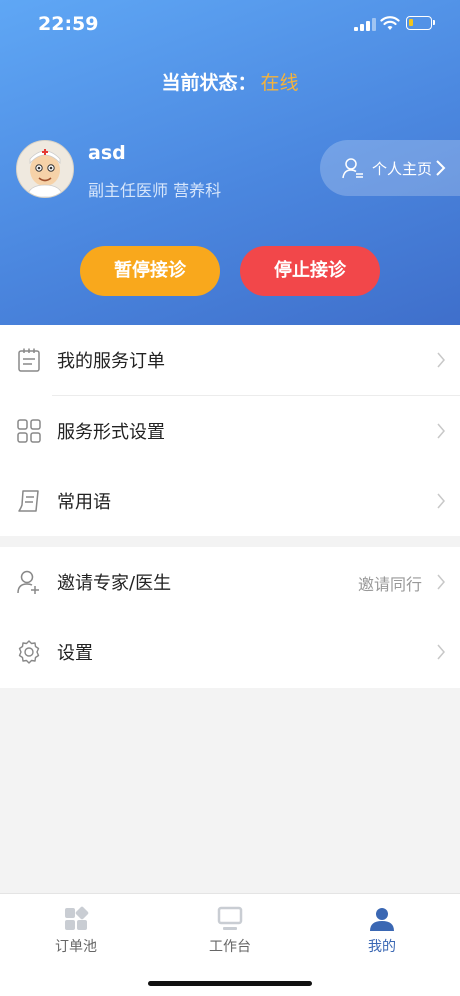 The width and height of the screenshot is (460, 996). I want to click on battery-icon, so click(420, 23).